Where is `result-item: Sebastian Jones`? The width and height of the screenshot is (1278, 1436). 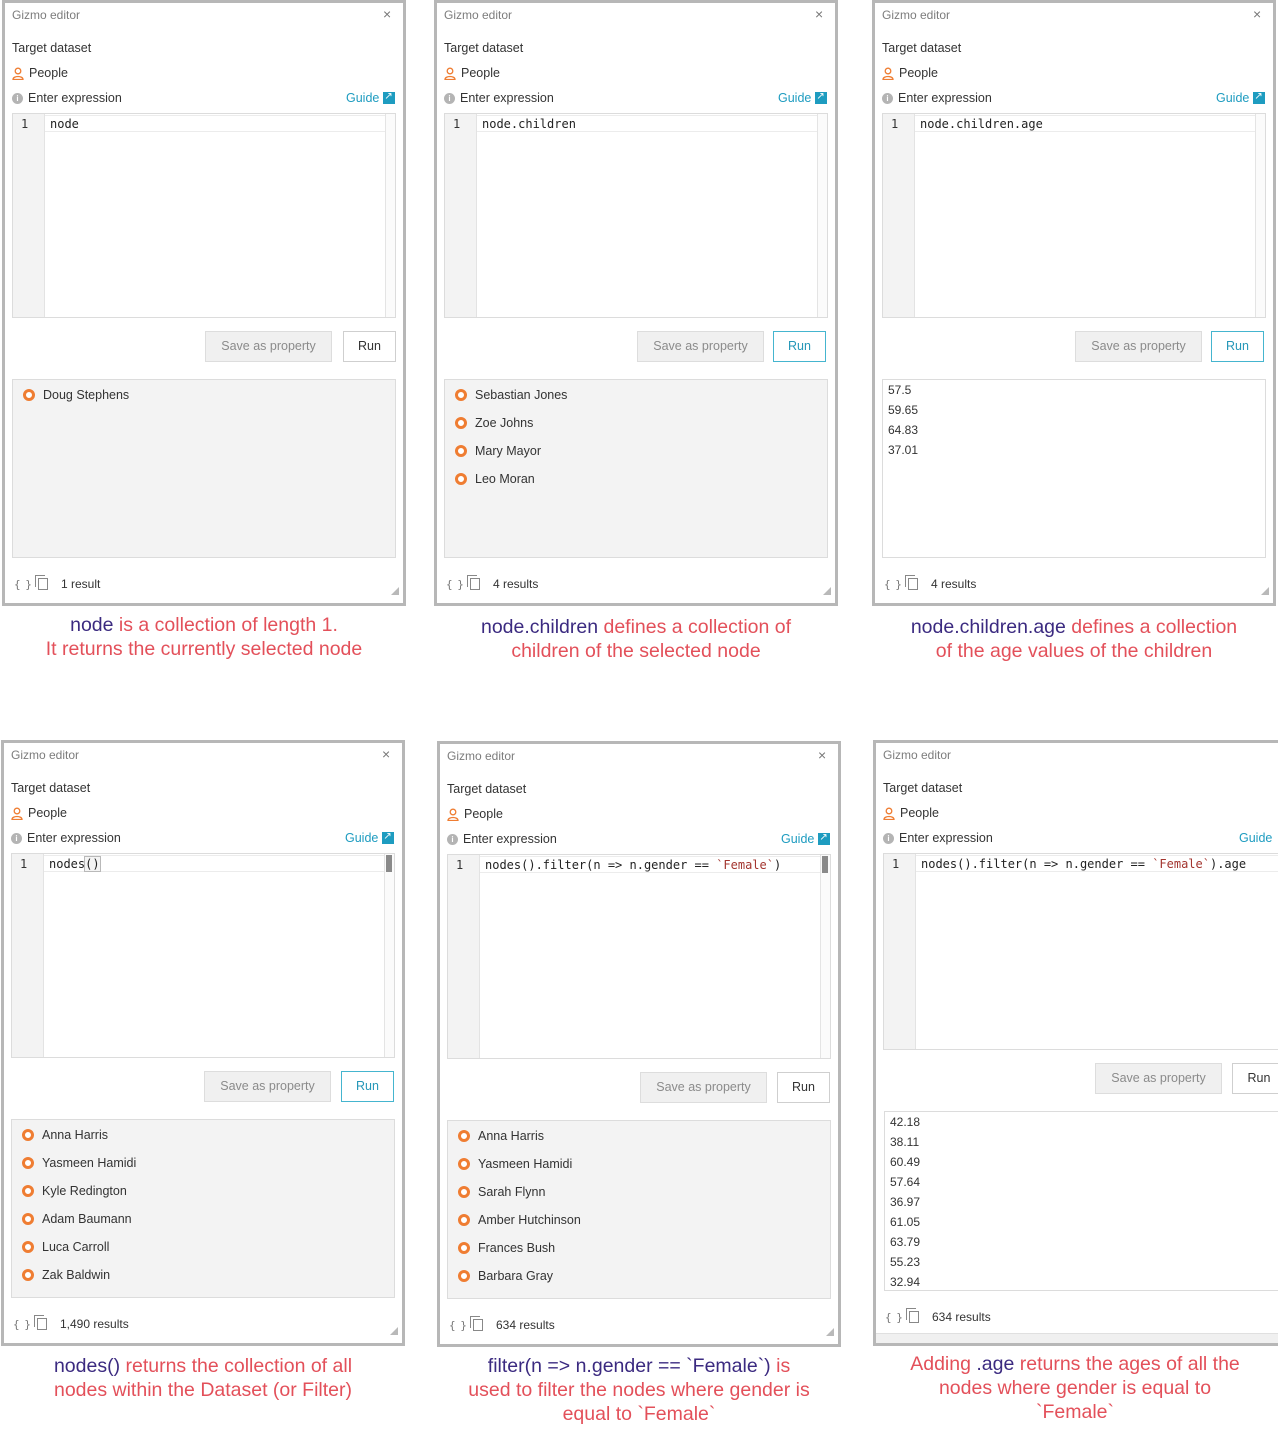
result-item: Sebastian Jones is located at coordinates (511, 395).